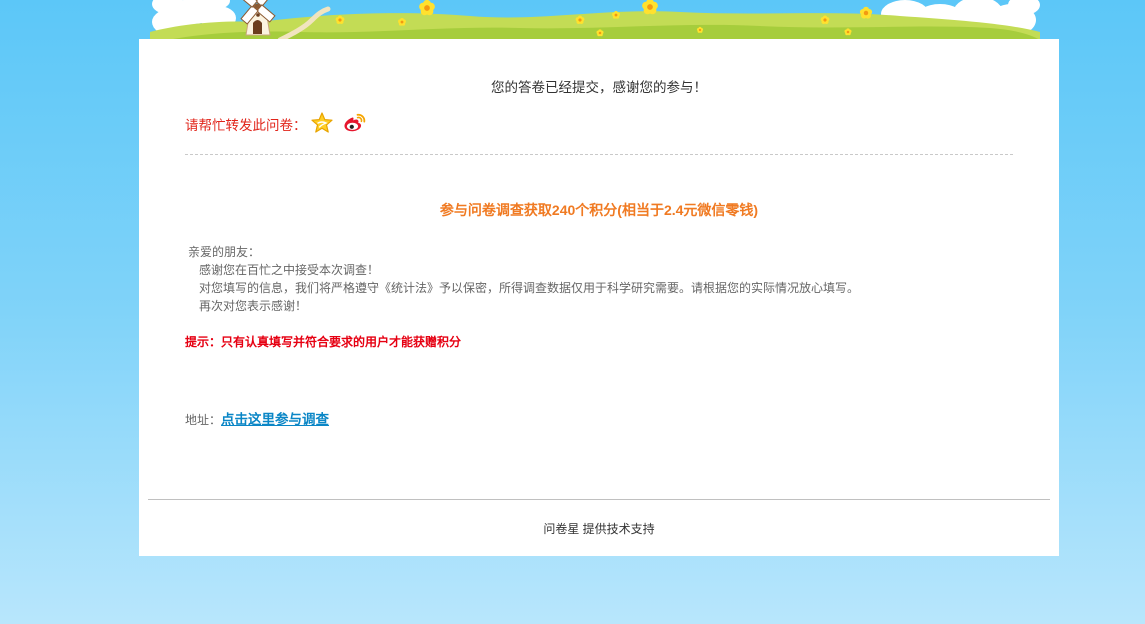 This screenshot has width=1145, height=624. I want to click on promo-line: 感谢您在百忙之中接受本次调查！, so click(289, 270).